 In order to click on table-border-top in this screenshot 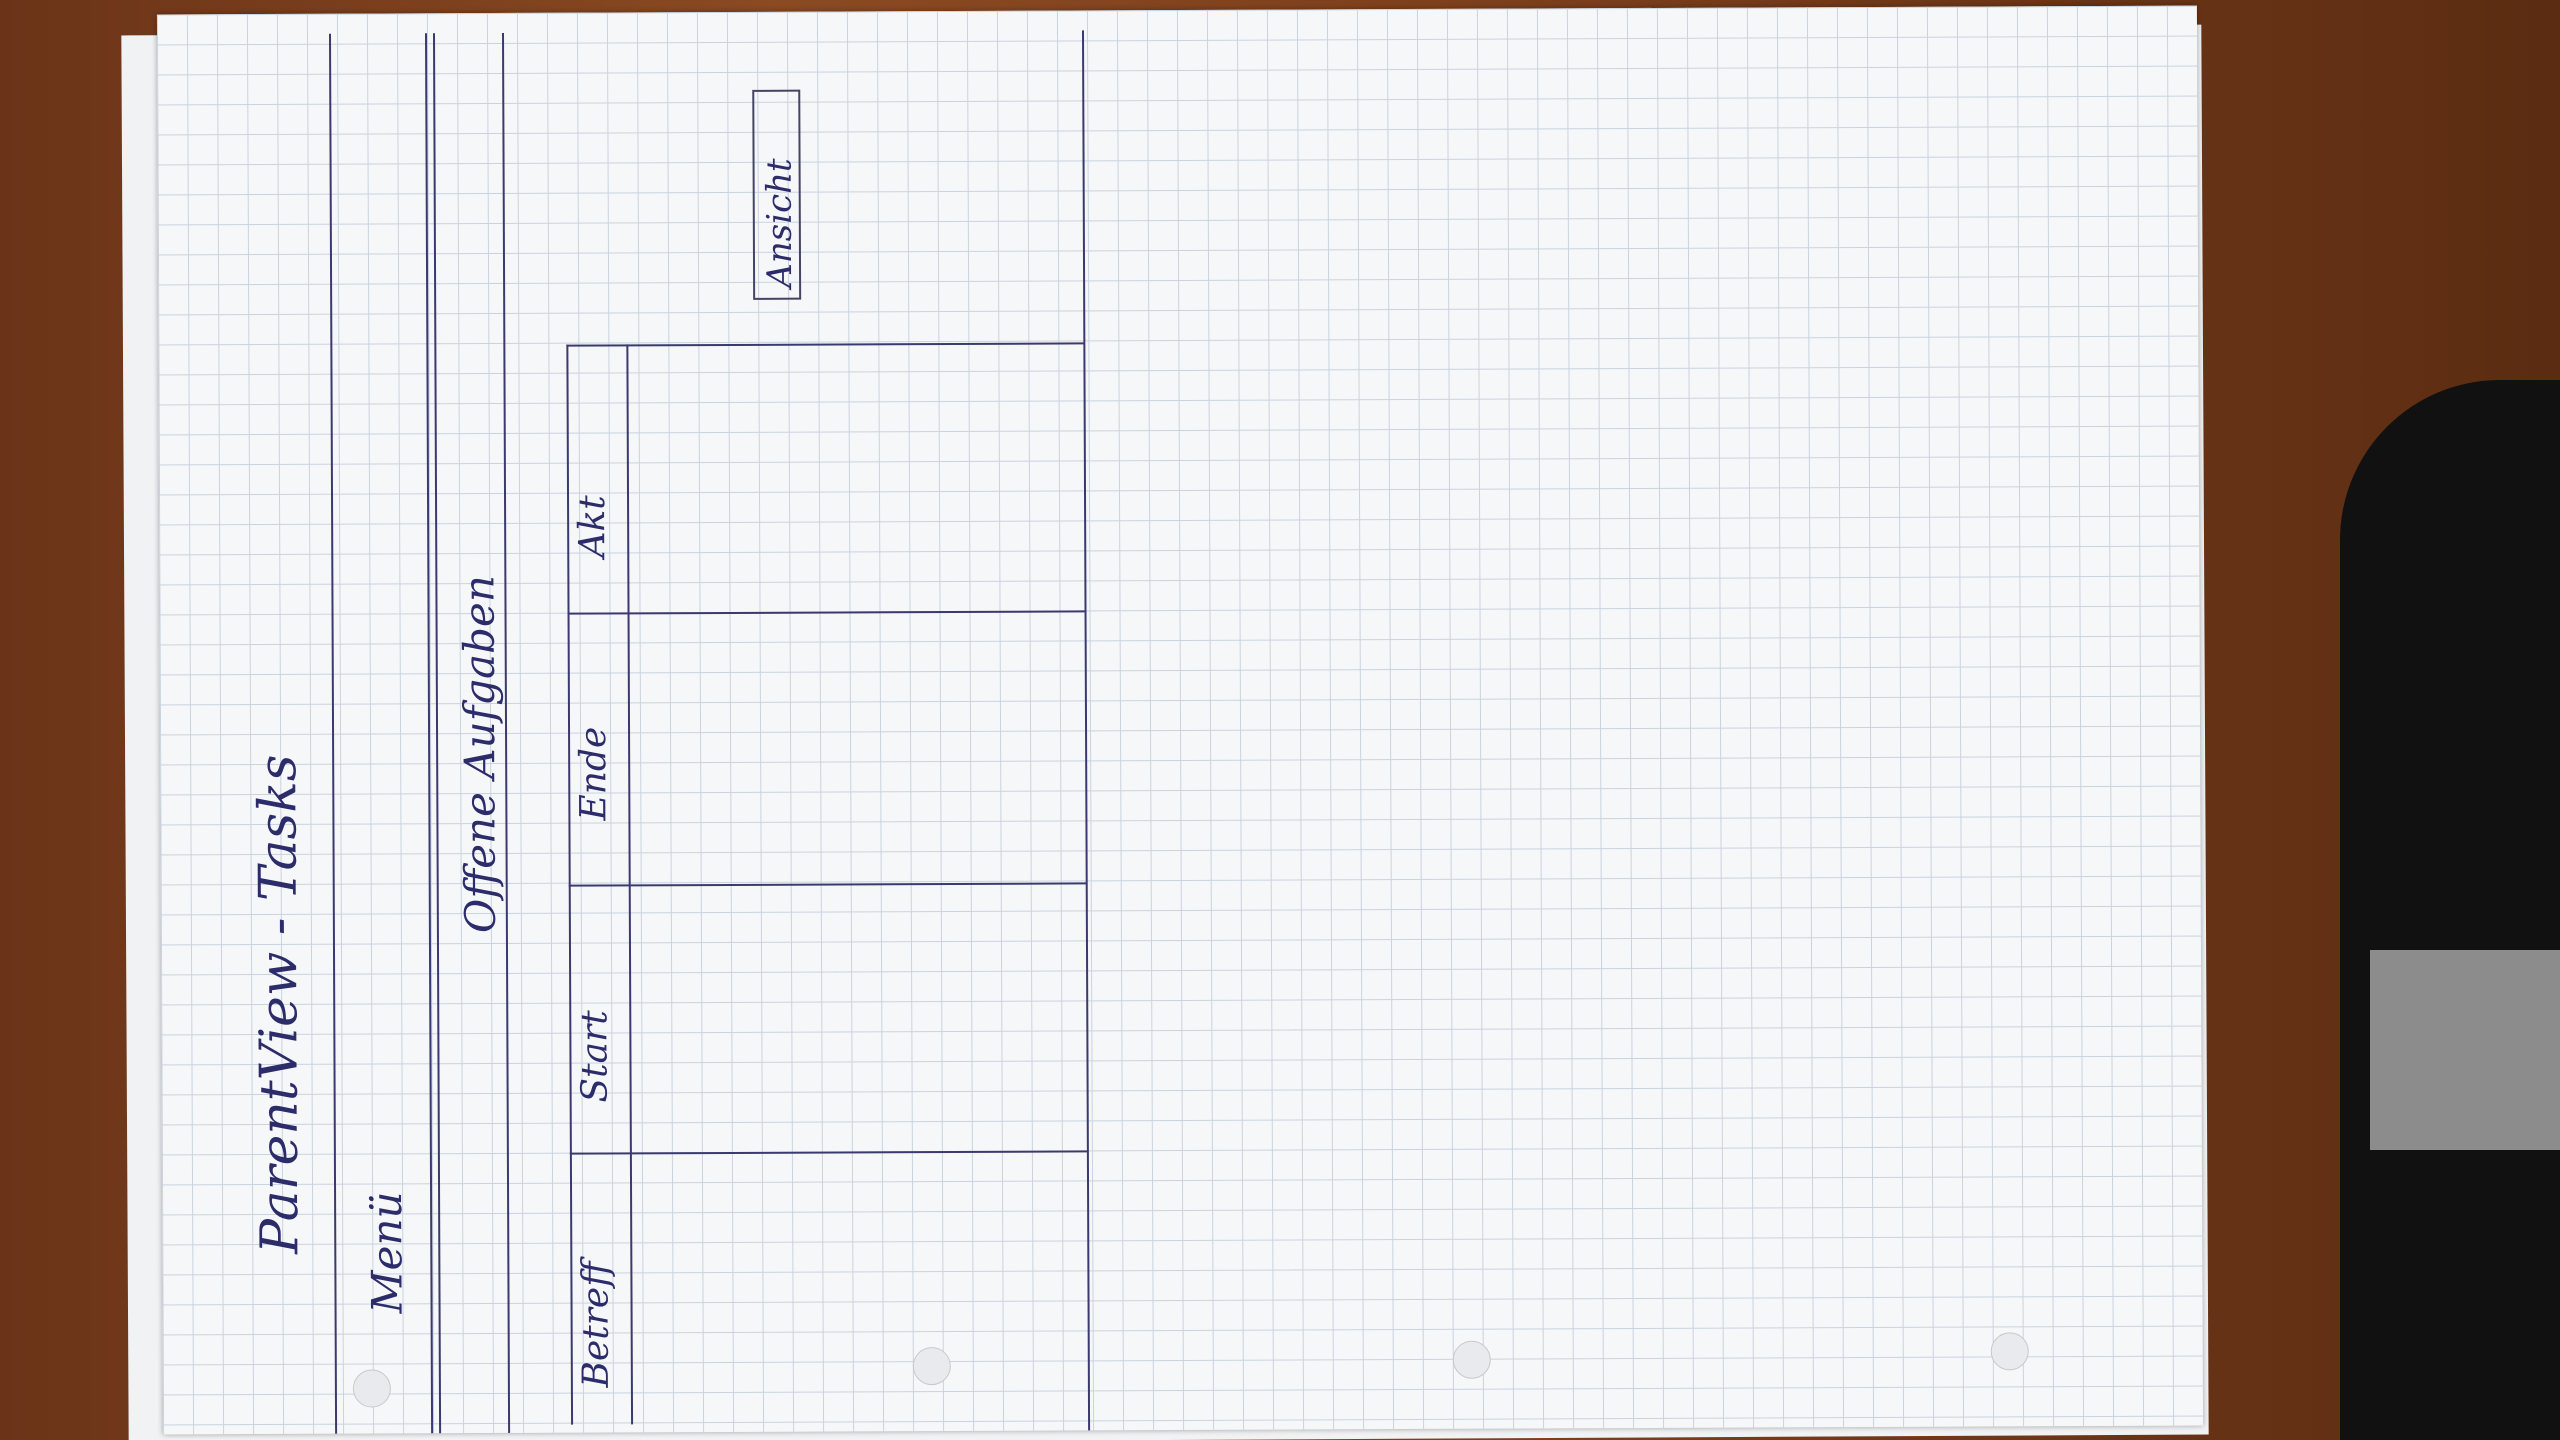, I will do `click(825, 344)`.